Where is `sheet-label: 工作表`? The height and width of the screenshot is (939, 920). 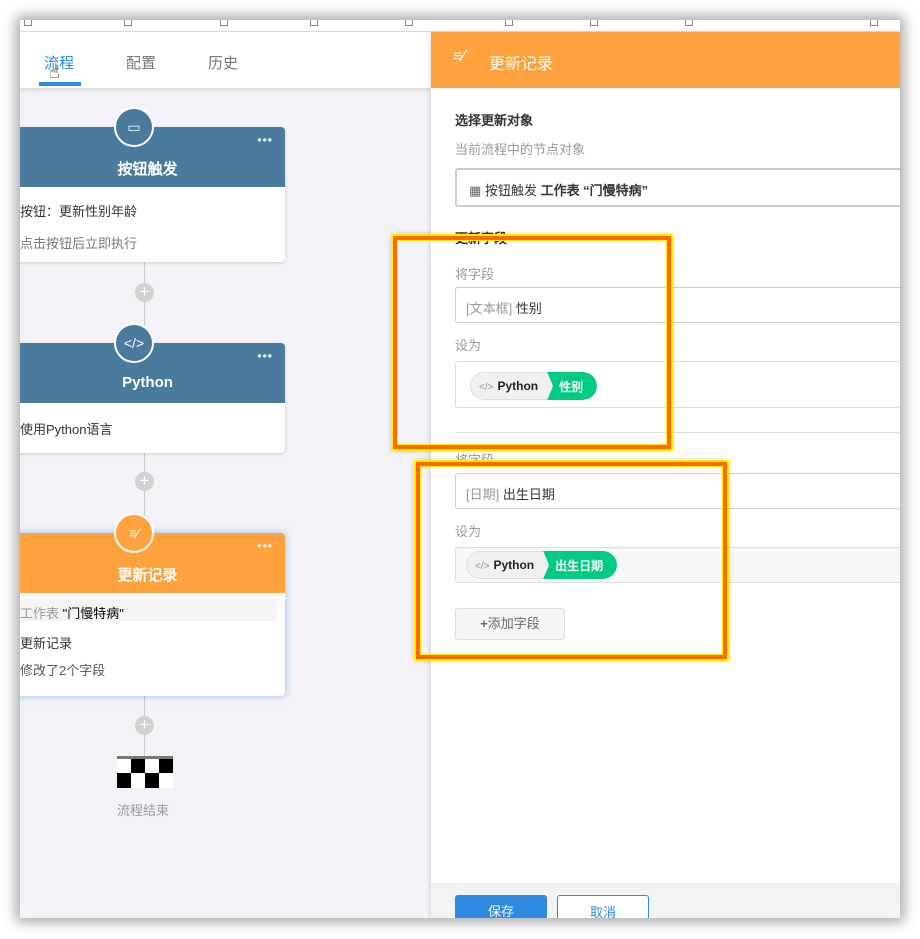 sheet-label: 工作表 is located at coordinates (40, 613).